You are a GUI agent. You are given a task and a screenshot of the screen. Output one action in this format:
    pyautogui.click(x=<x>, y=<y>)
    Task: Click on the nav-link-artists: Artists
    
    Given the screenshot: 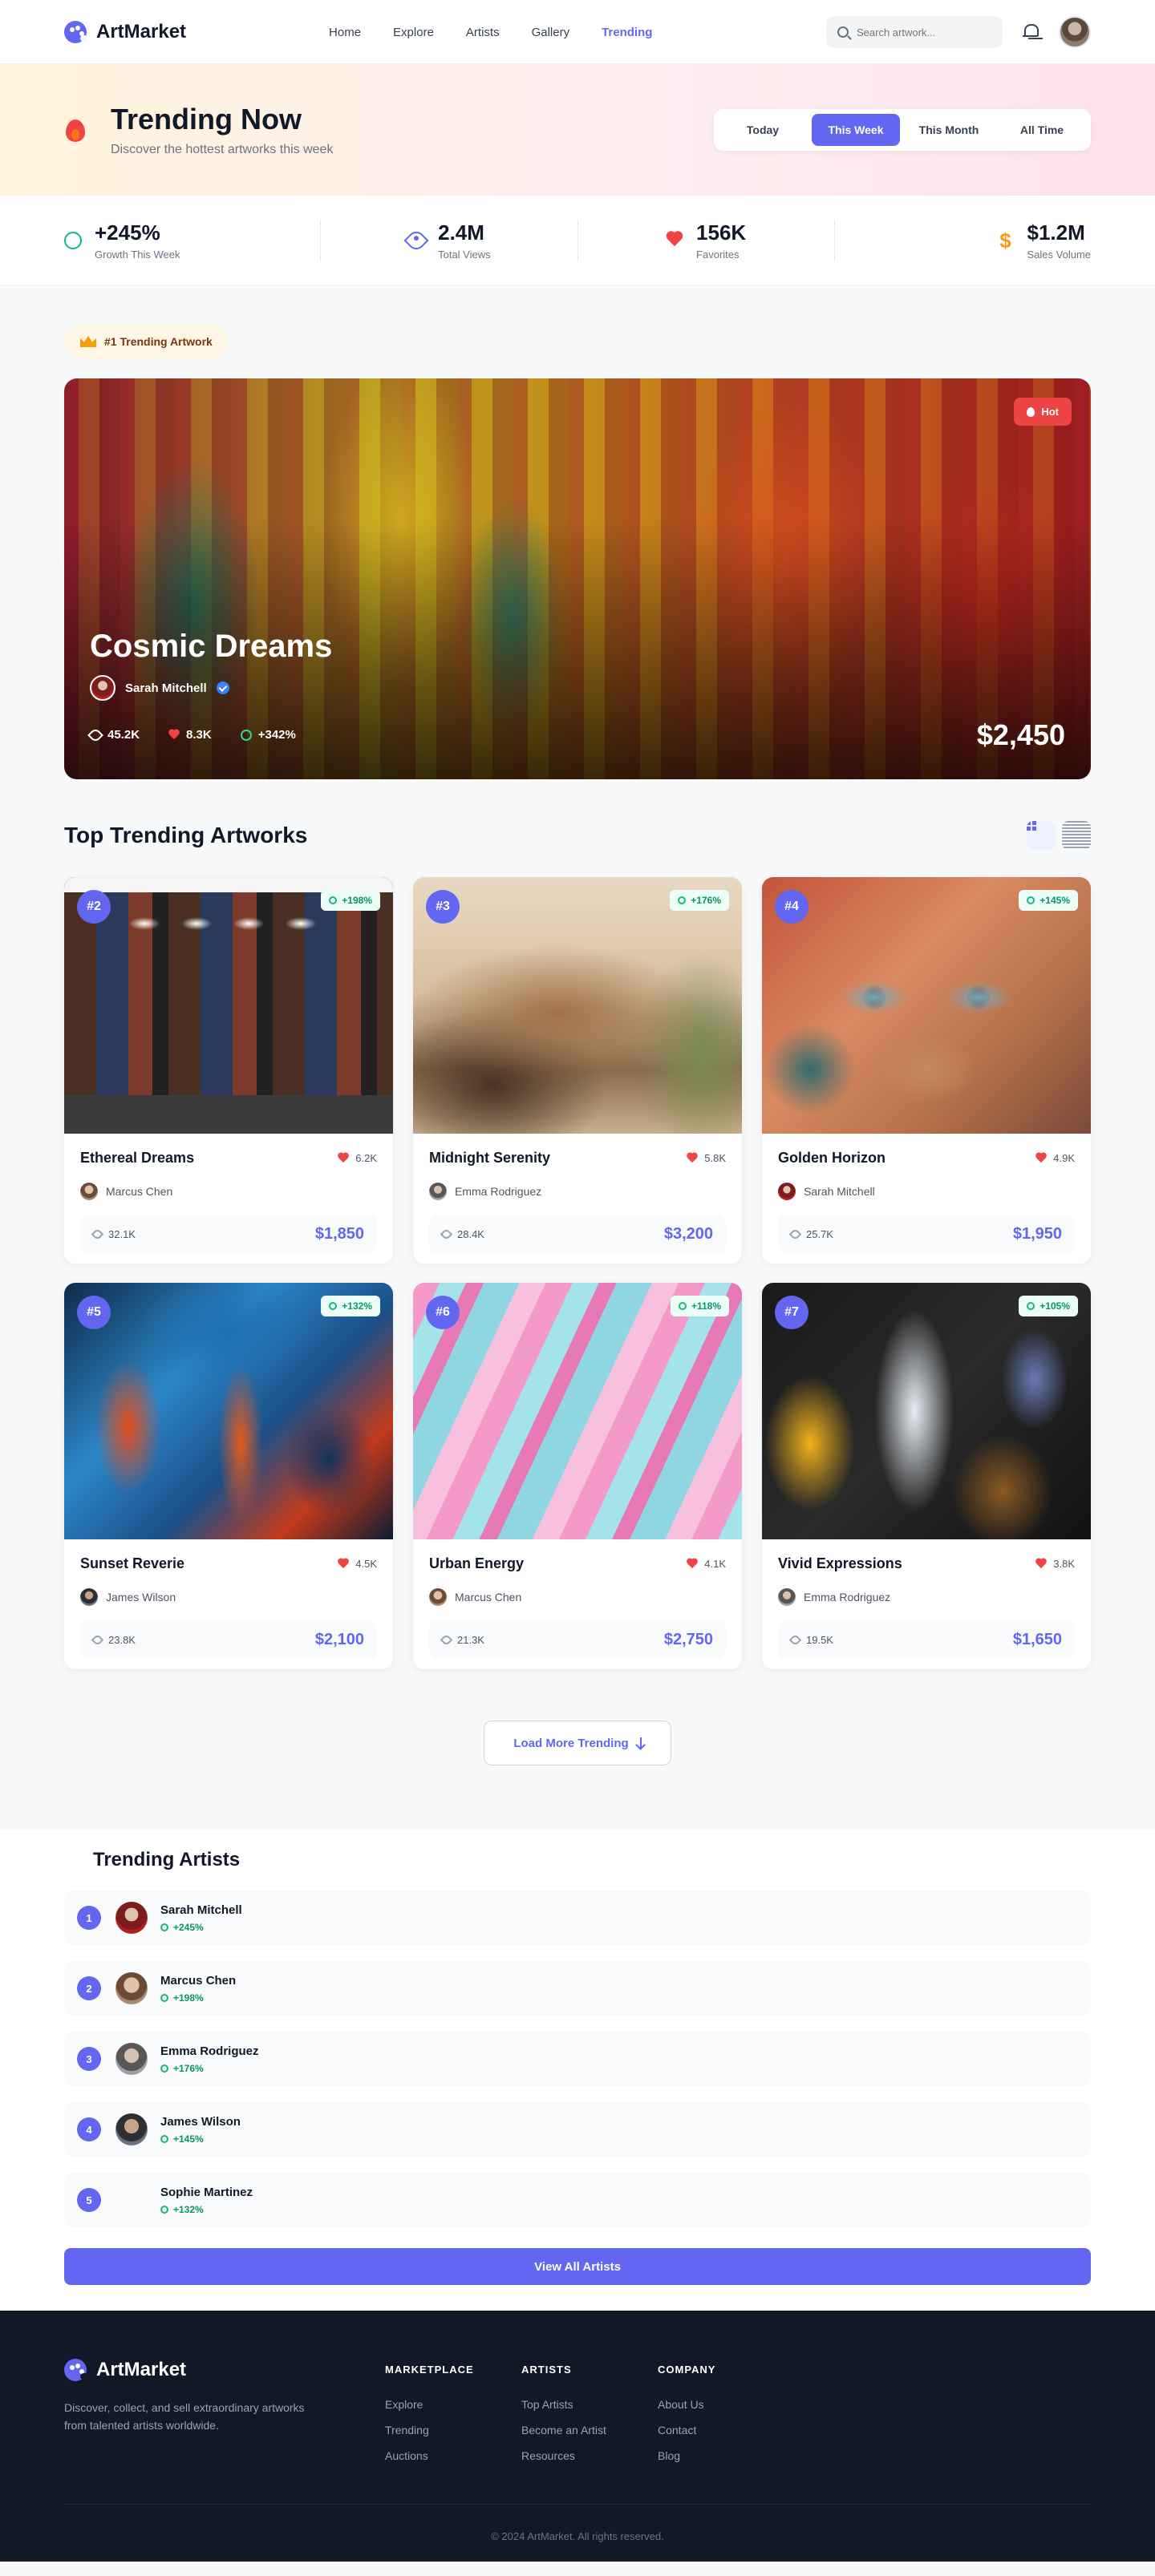 What is the action you would take?
    pyautogui.click(x=483, y=32)
    